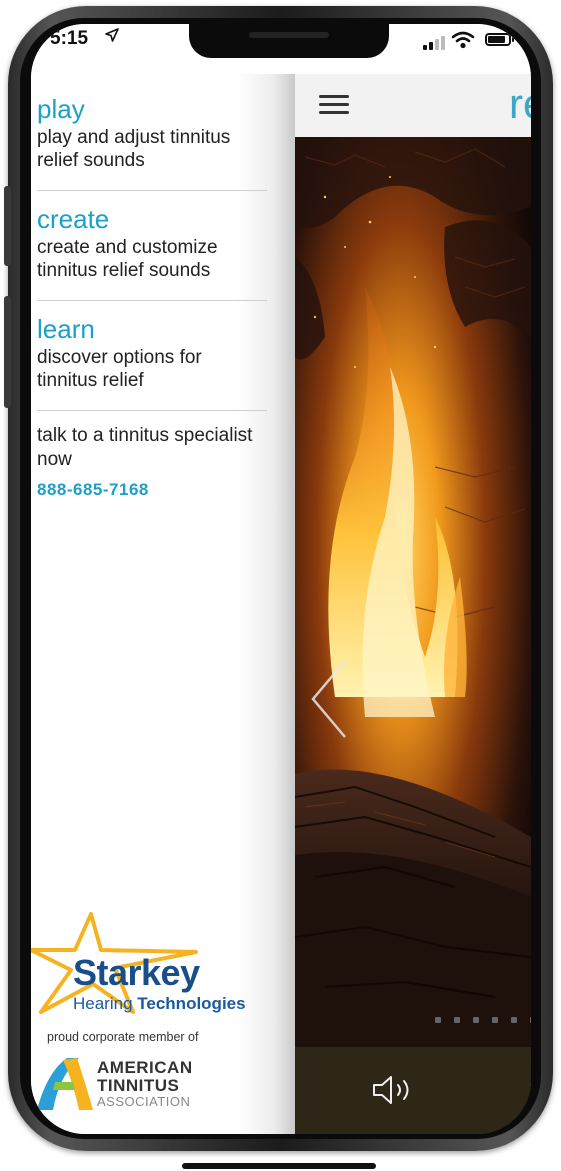  Describe the element at coordinates (61, 109) in the screenshot. I see `menu-item-title: play` at that location.